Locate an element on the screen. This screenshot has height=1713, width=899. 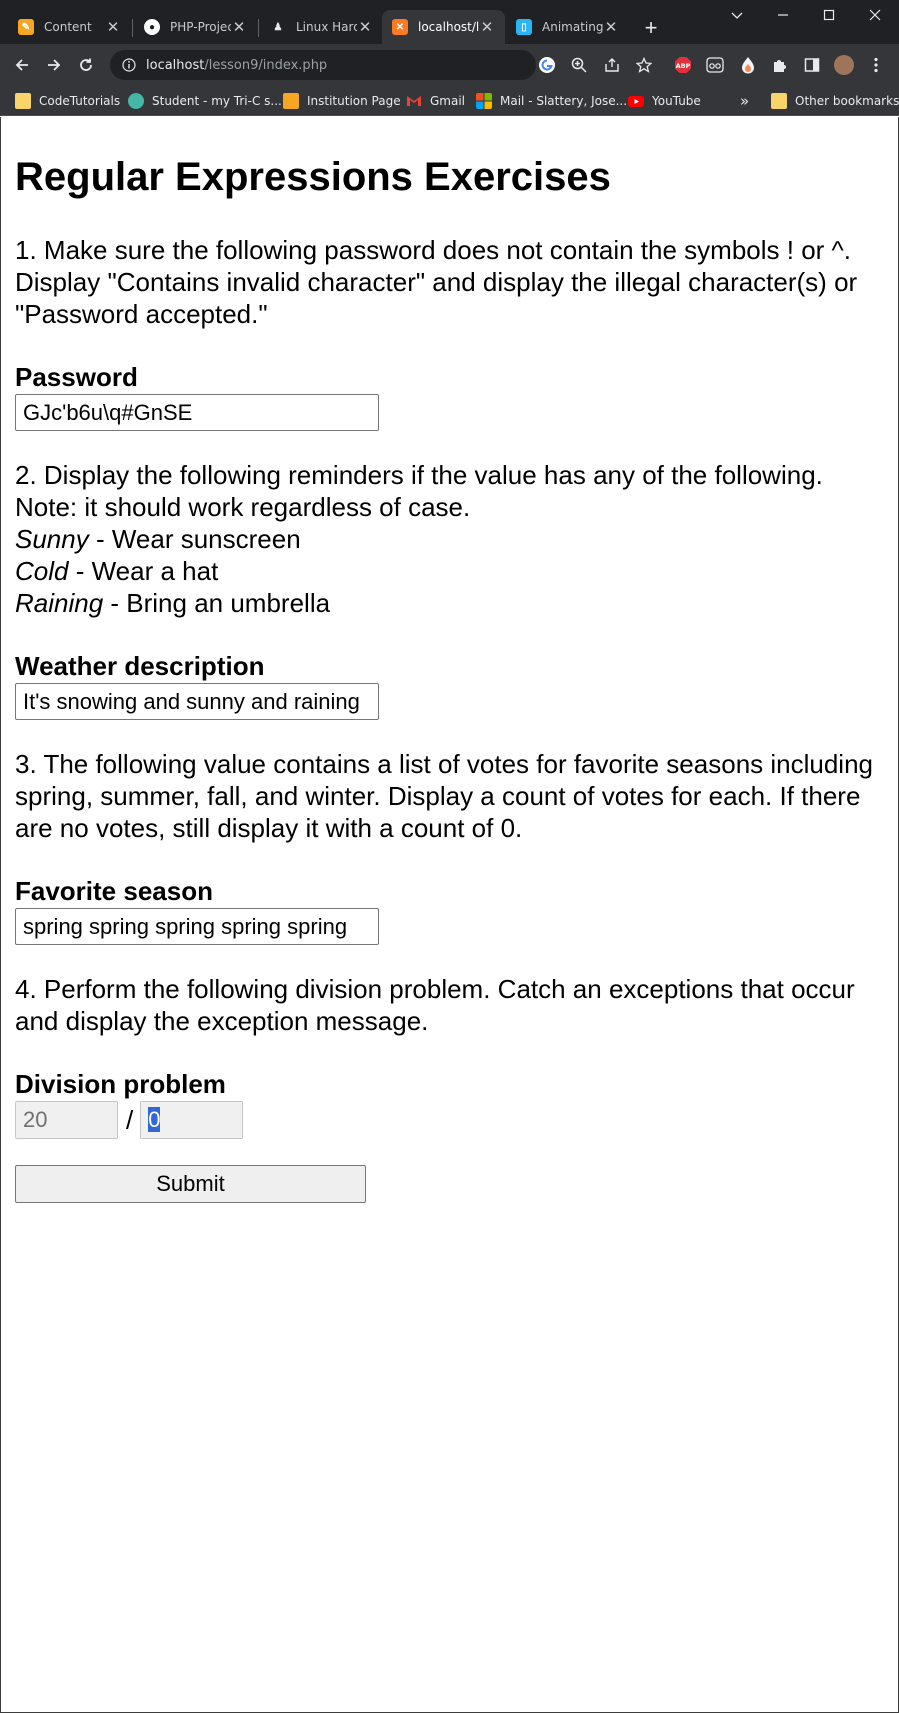
adblock-icon: ABP is located at coordinates (683, 65).